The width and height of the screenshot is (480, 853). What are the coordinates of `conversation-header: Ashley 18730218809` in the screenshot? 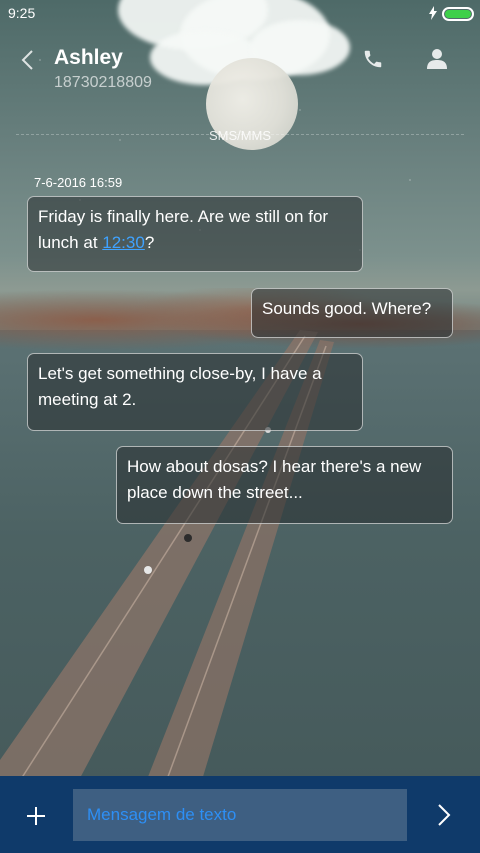 It's located at (240, 73).